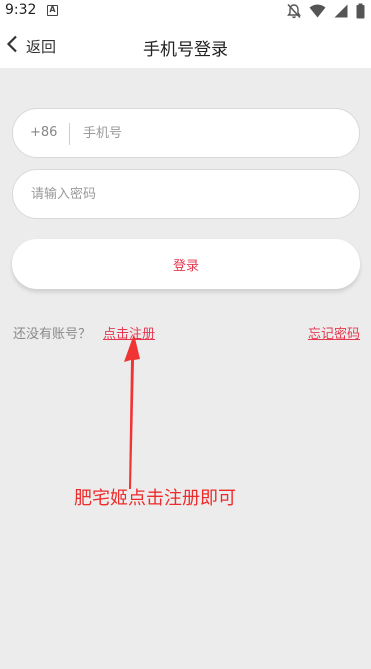 This screenshot has width=371, height=669. I want to click on nav-bar: 返回 手机号登录, so click(185, 46).